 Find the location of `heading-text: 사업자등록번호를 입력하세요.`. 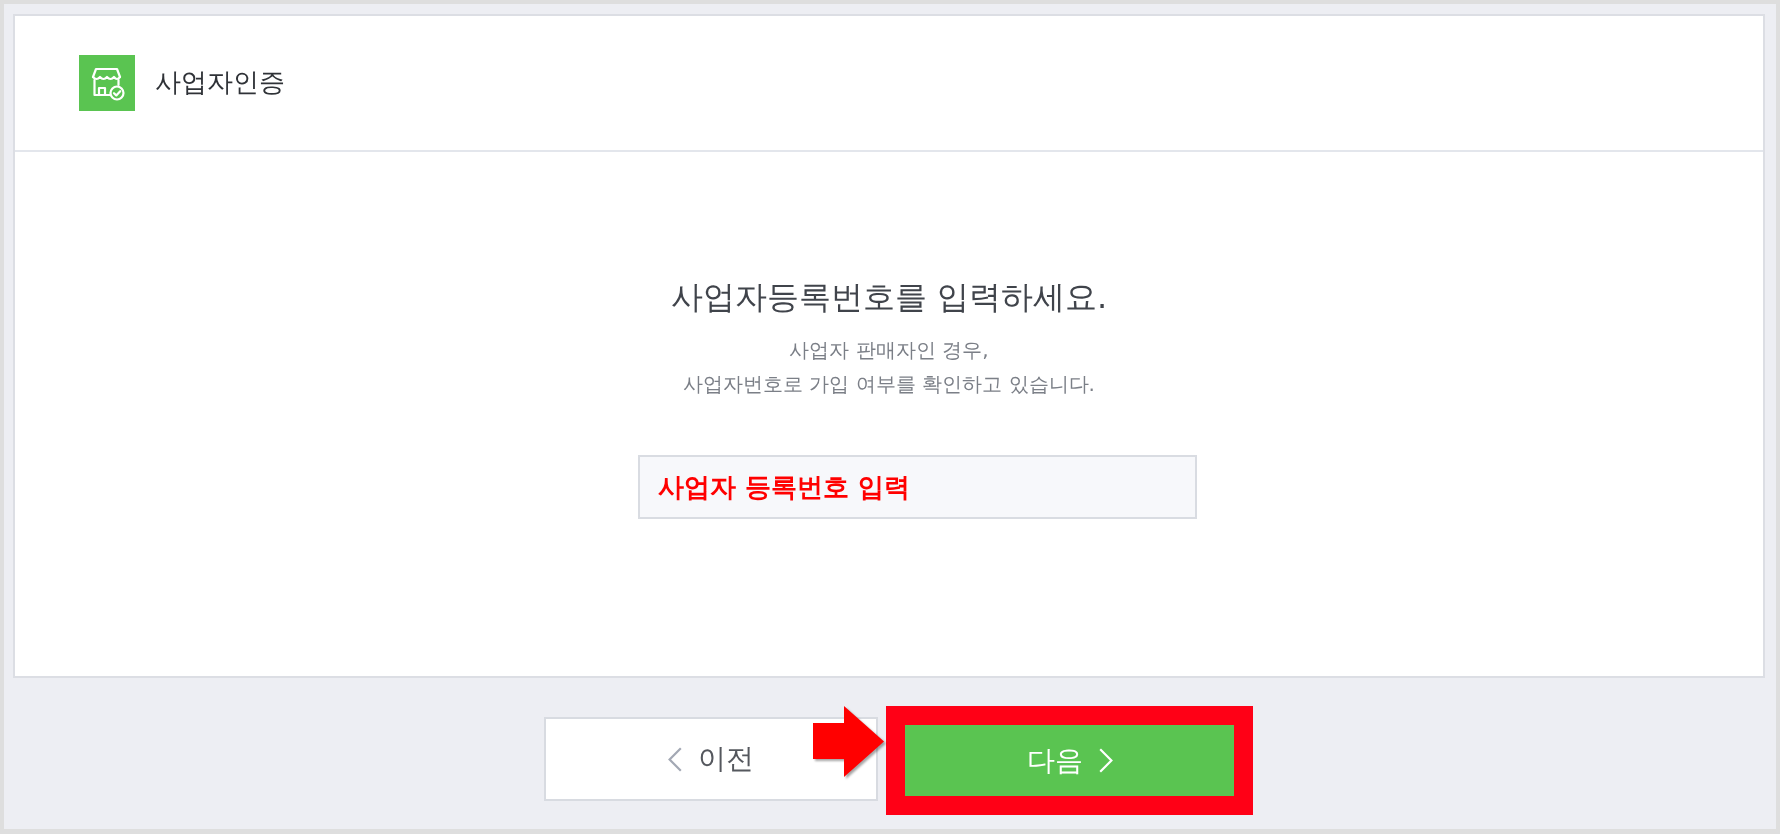

heading-text: 사업자등록번호를 입력하세요. is located at coordinates (889, 297).